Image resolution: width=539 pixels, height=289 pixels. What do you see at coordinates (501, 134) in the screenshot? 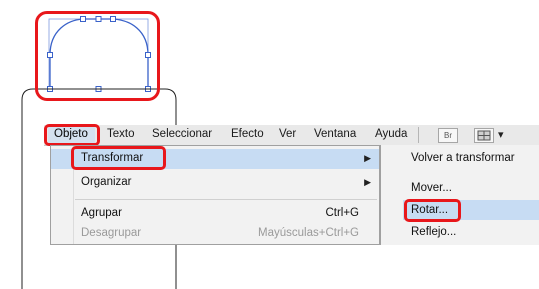
I see `chevron-down-icon: ▾` at bounding box center [501, 134].